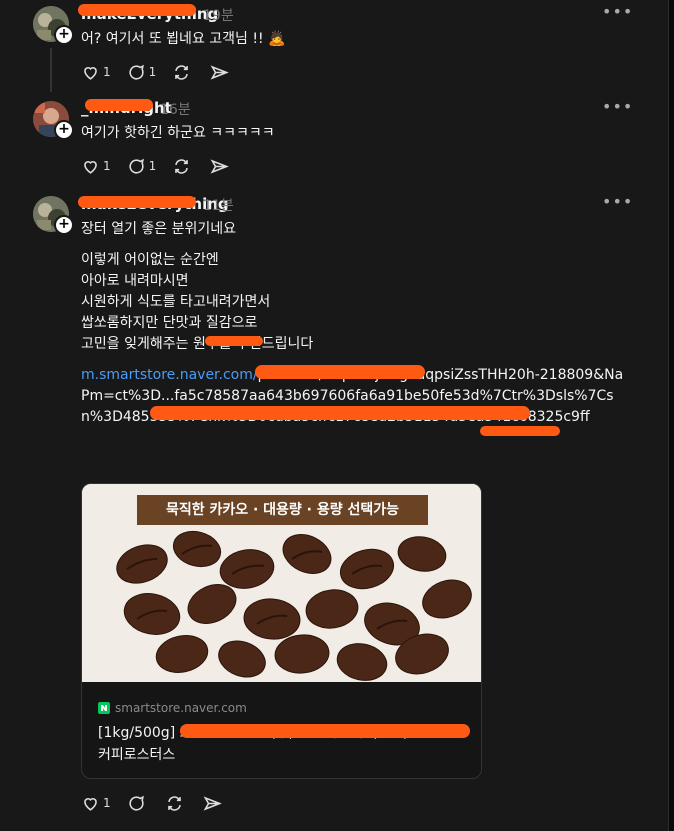  What do you see at coordinates (169, 323) in the screenshot?
I see `body-line: 쌉쏘롬하지만 단맛과 질감으로` at bounding box center [169, 323].